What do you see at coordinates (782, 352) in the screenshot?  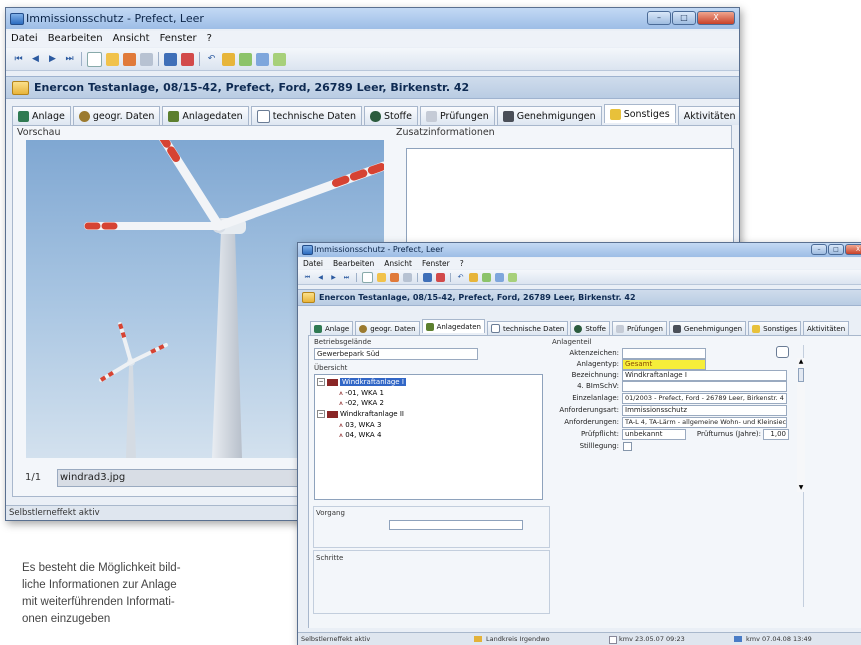 I see `comment-icon` at bounding box center [782, 352].